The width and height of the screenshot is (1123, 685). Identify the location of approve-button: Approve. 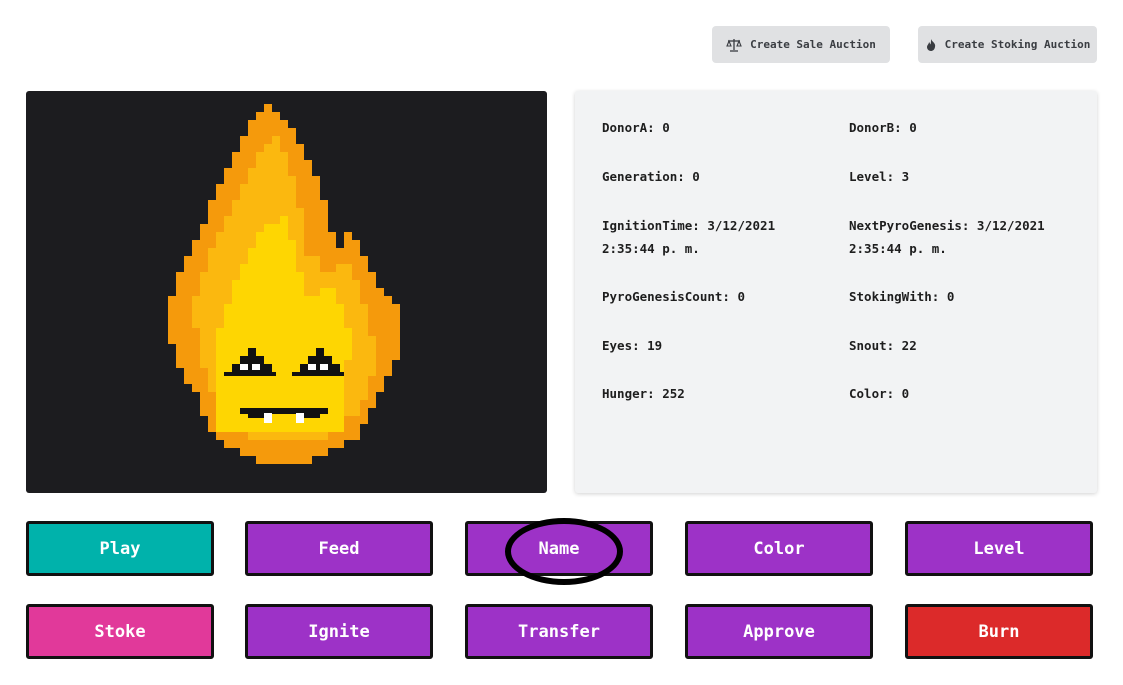
(779, 631).